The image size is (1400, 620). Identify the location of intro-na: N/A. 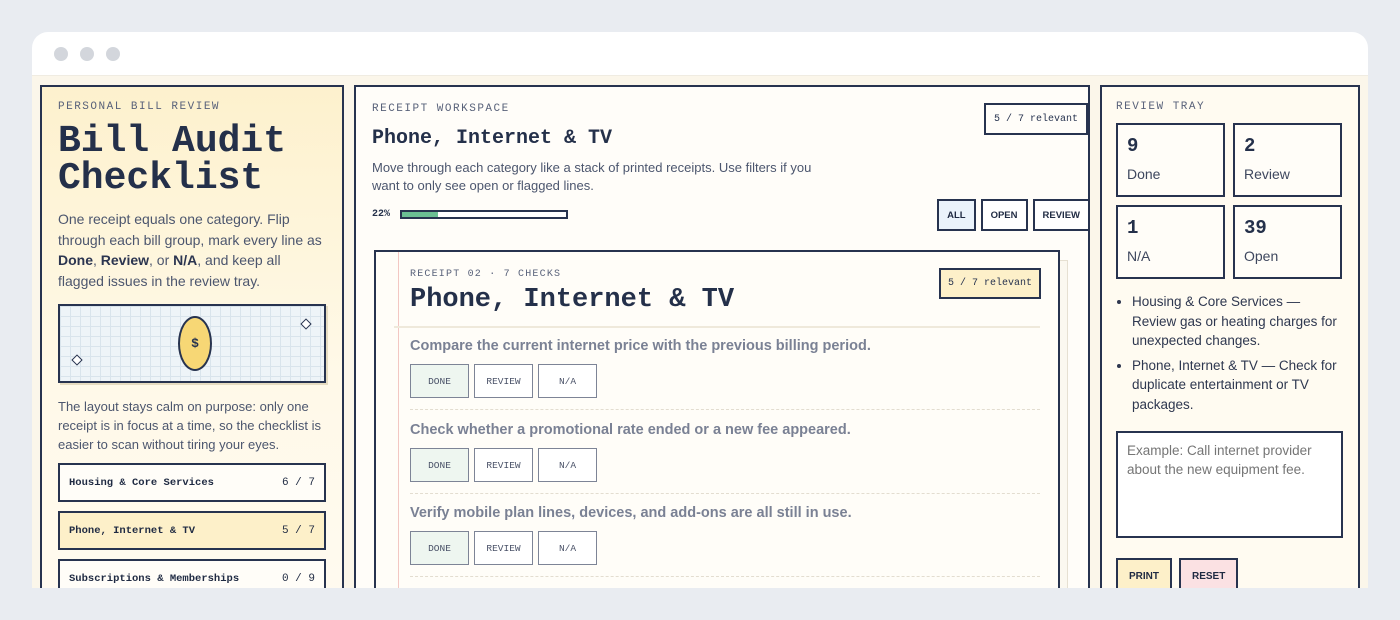
(185, 260).